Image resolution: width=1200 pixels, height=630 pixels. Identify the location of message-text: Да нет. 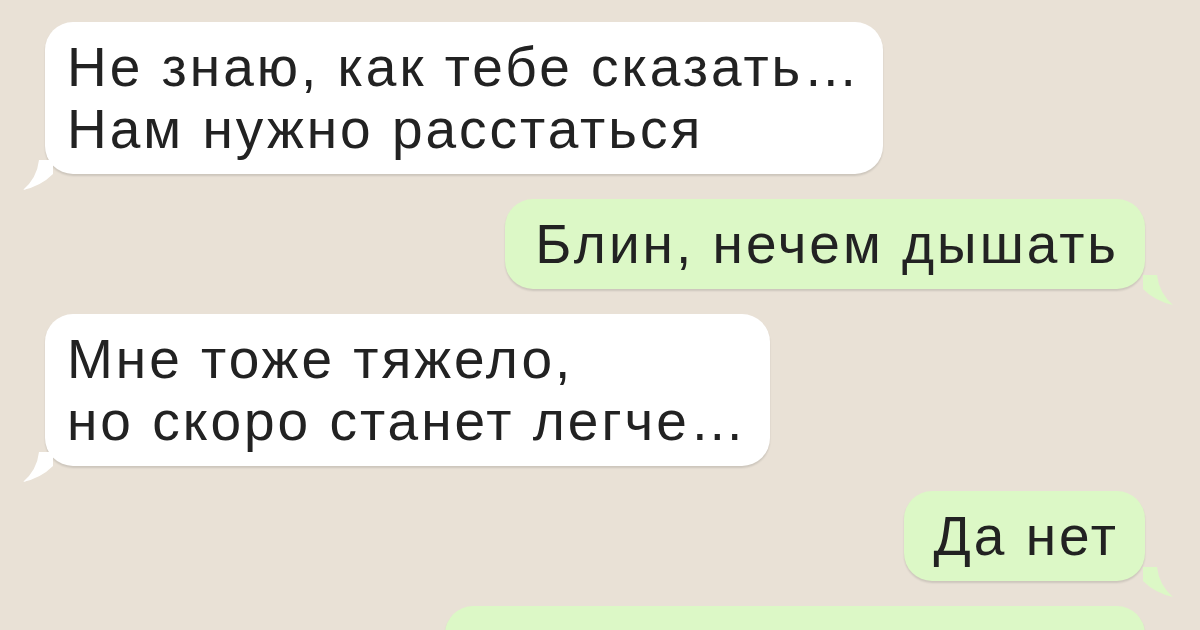
(1026, 536).